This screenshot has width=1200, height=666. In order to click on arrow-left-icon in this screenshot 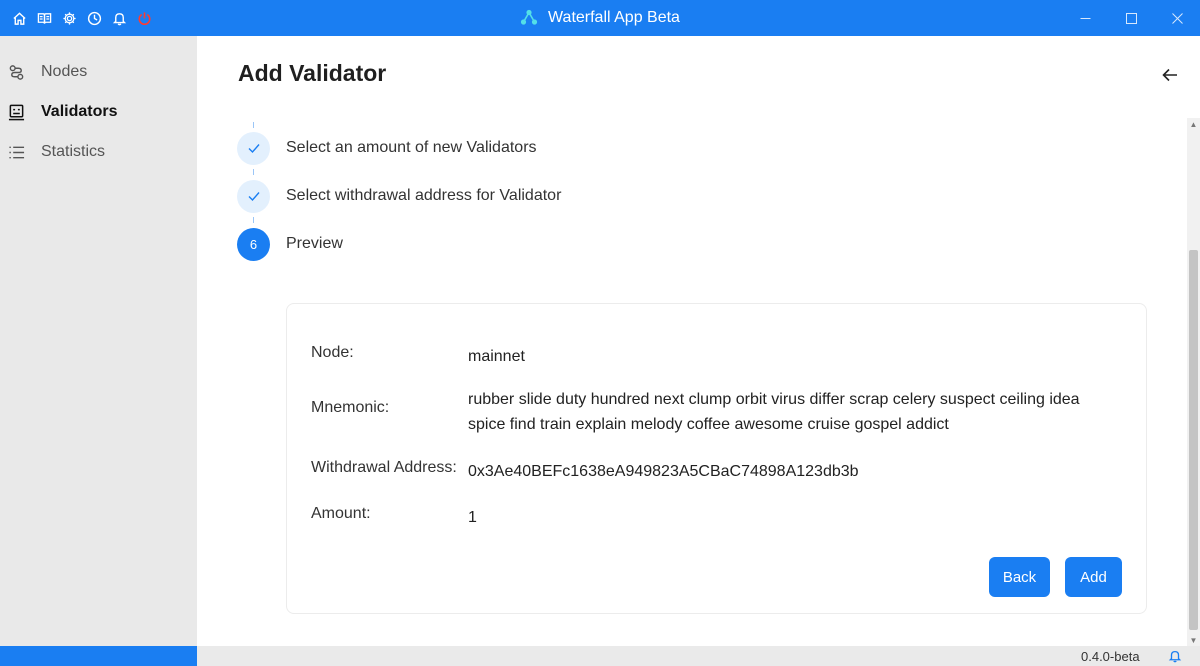, I will do `click(1171, 76)`.